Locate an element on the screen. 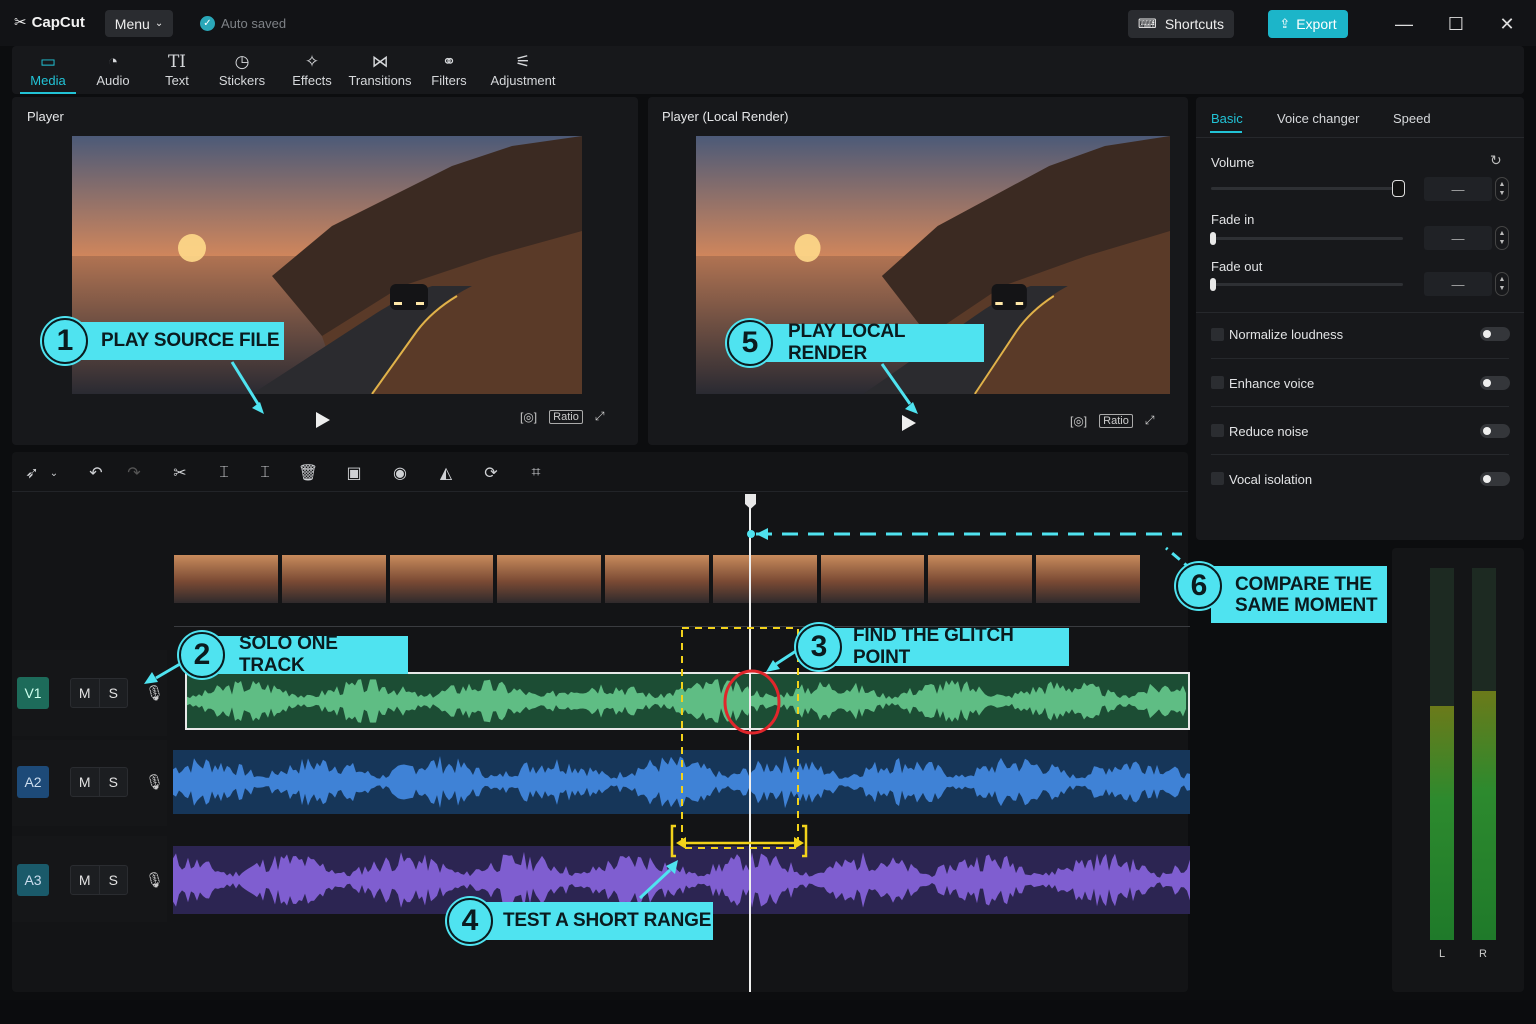  level-meter-left-fill is located at coordinates (1442, 822).